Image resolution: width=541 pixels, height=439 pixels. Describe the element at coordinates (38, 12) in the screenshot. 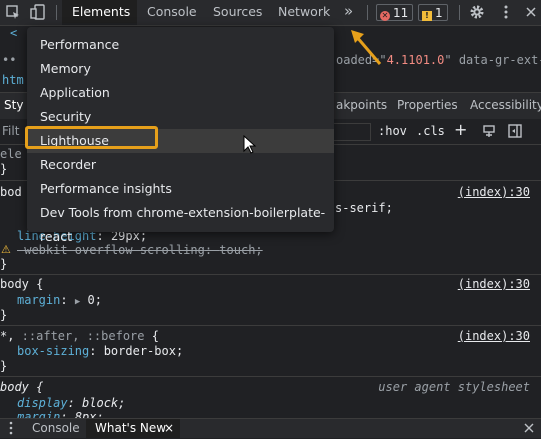

I see `device-toolbar-icon` at that location.